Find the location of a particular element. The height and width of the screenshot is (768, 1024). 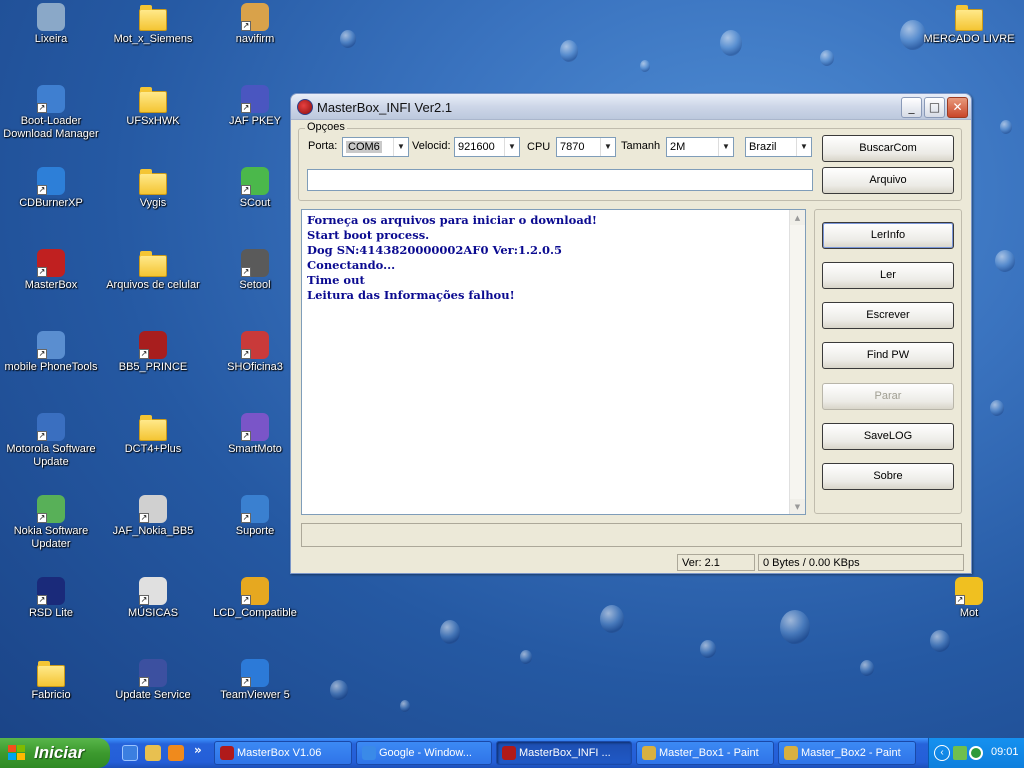

tray-expand-icon: ‹ is located at coordinates (942, 753).